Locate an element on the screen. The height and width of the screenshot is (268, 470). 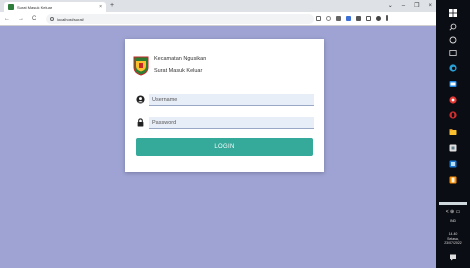
app-icon-gray is located at coordinates (453, 148).